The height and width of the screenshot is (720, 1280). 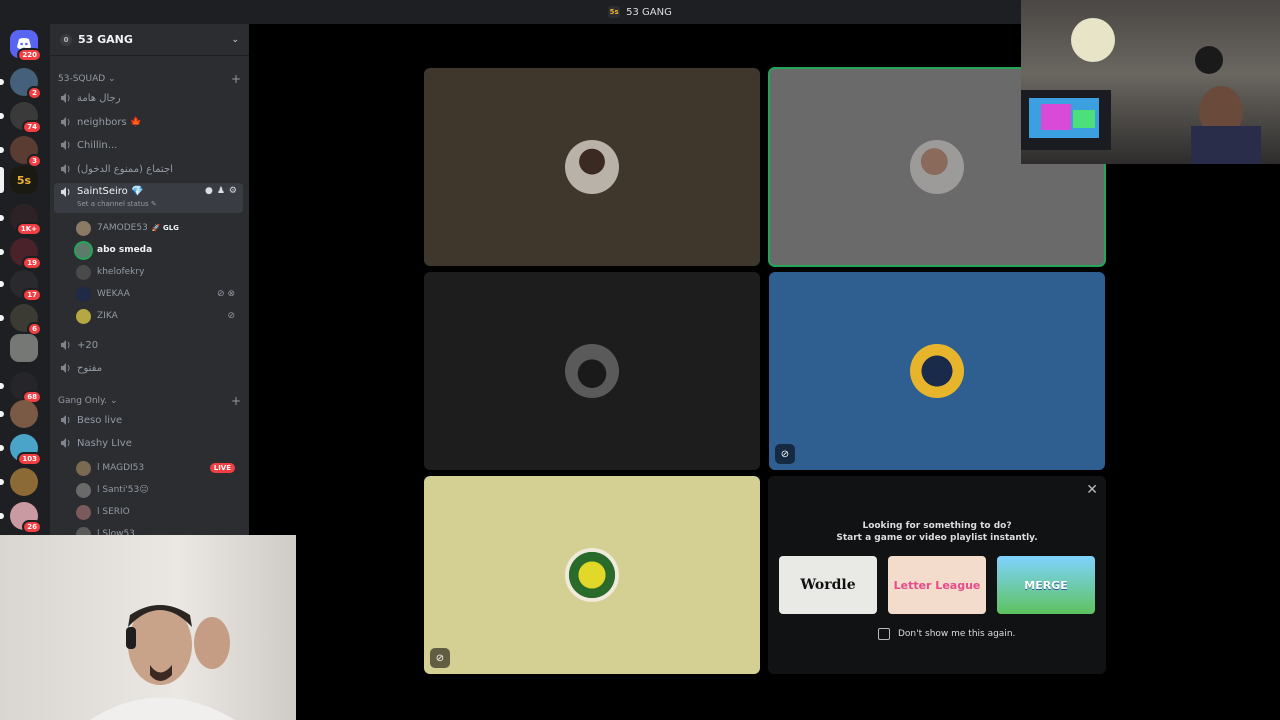 What do you see at coordinates (148, 345) in the screenshot?
I see `voice-channel: +20` at bounding box center [148, 345].